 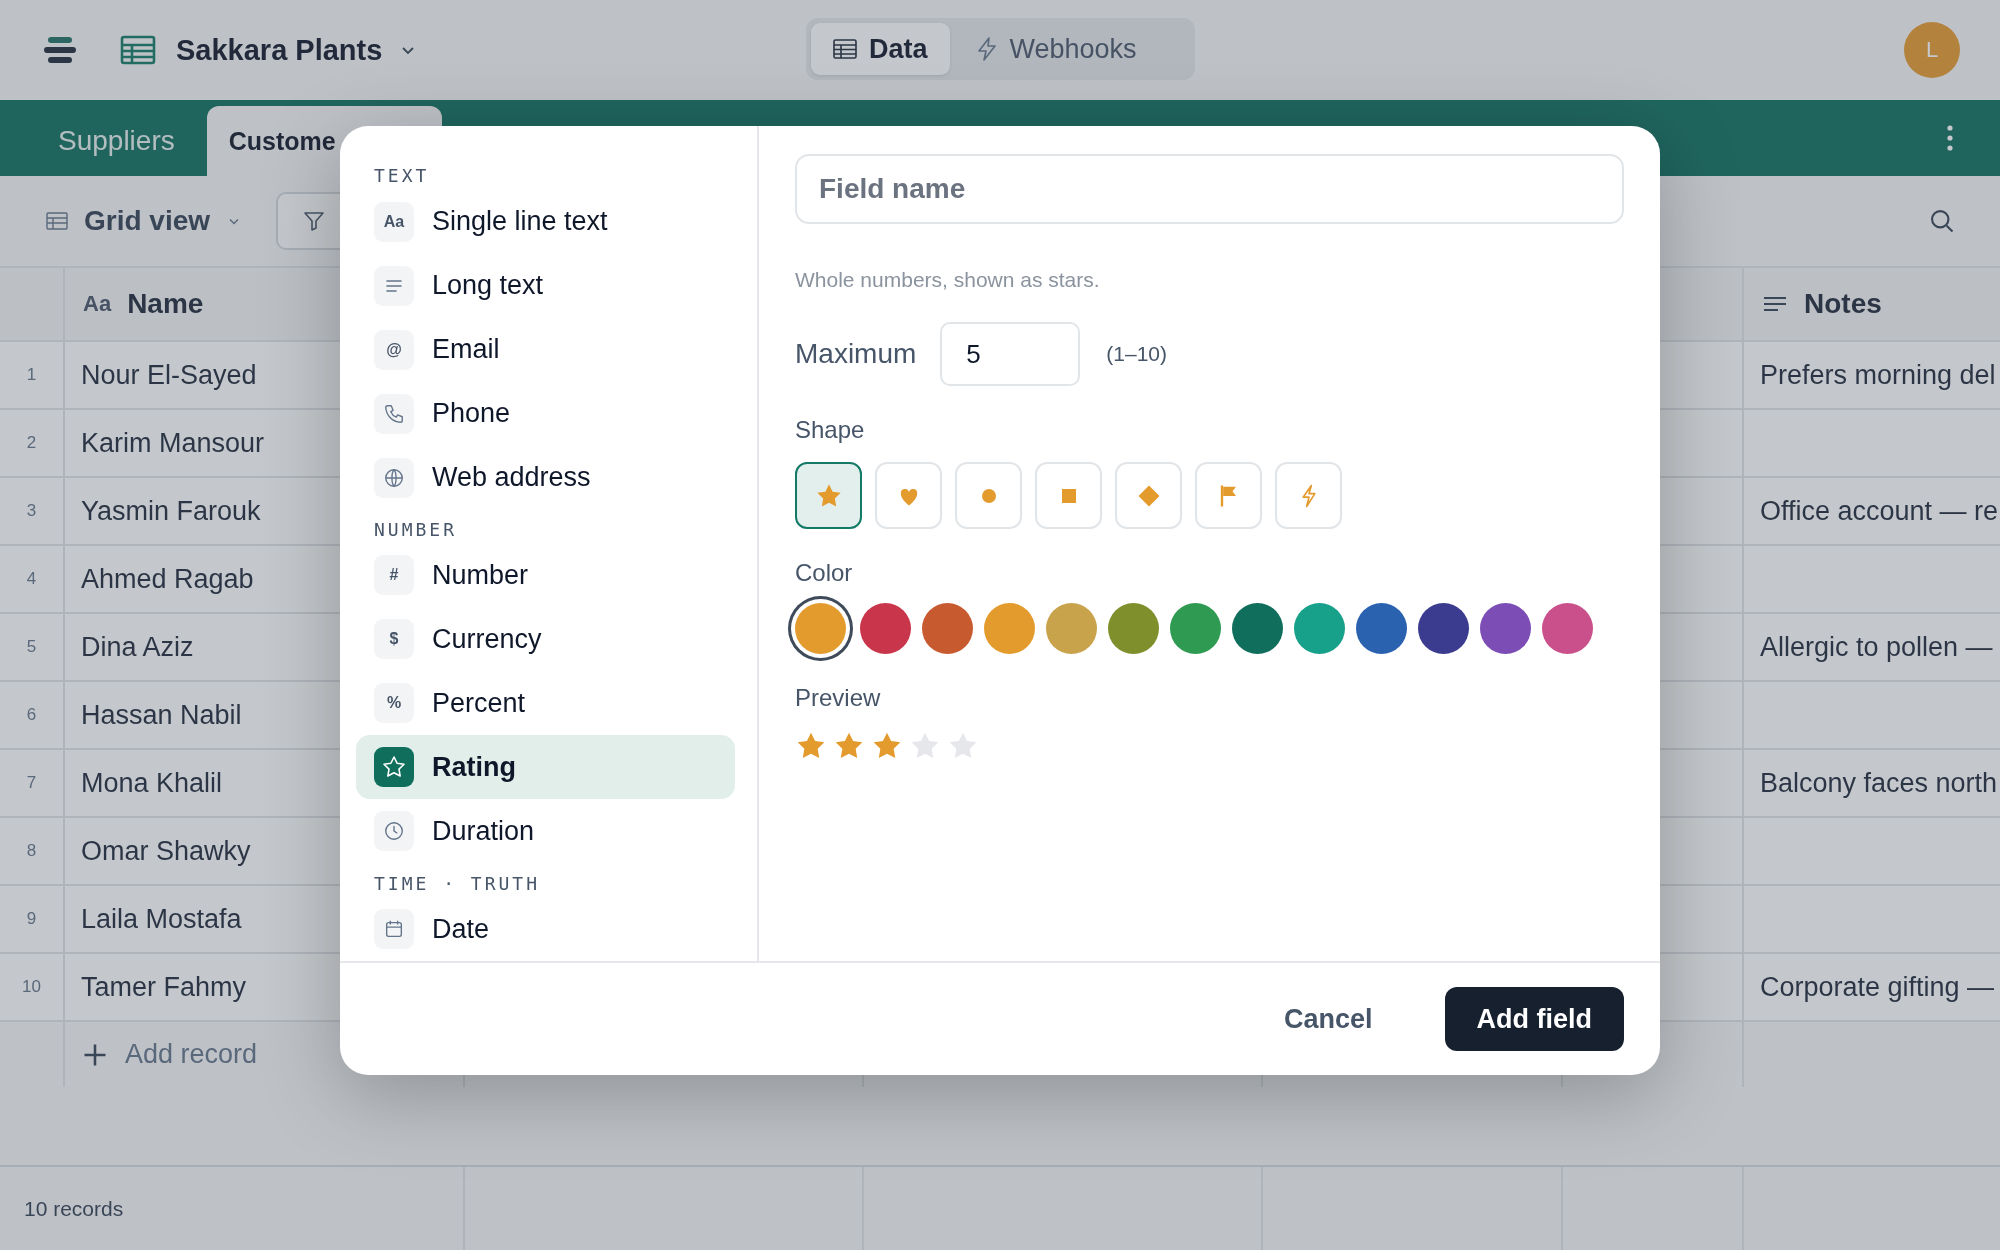 What do you see at coordinates (152, 783) in the screenshot?
I see `table-cell: Mona Khalil` at bounding box center [152, 783].